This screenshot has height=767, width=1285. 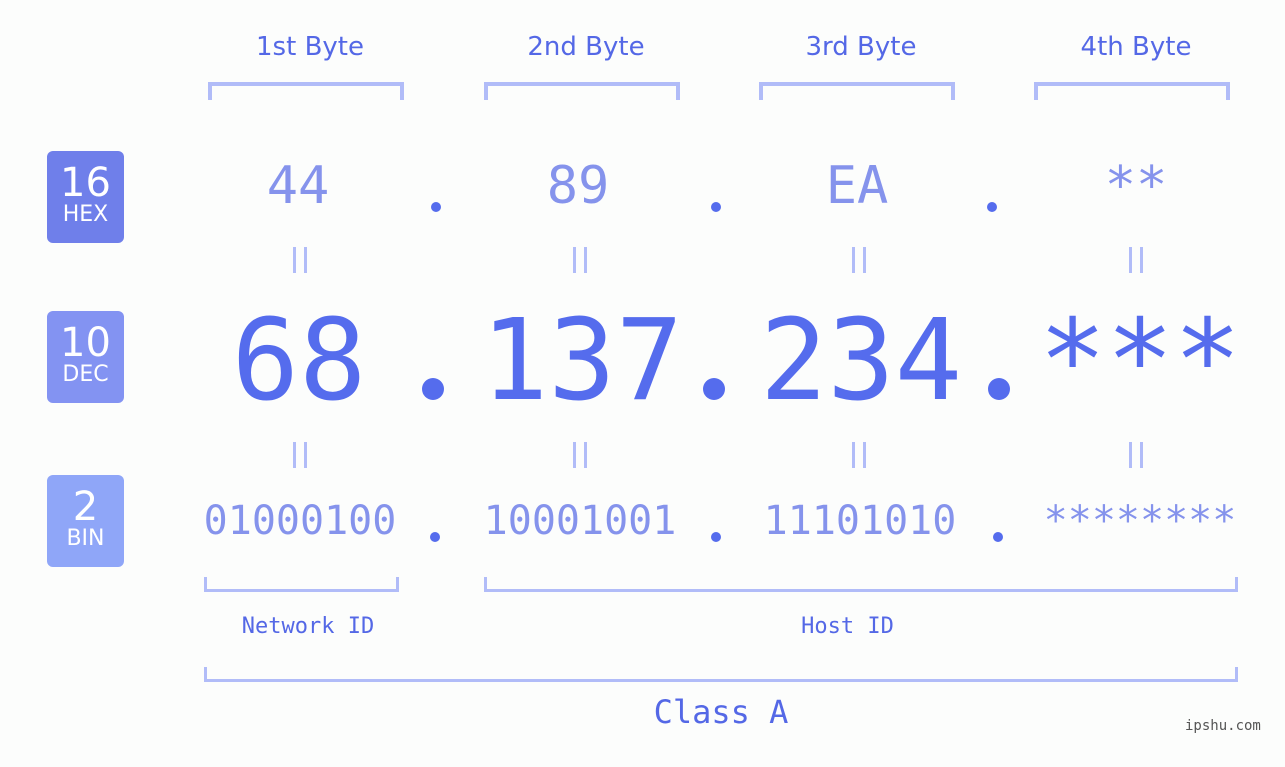 What do you see at coordinates (582, 361) in the screenshot?
I see `dec-byte-2: 137` at bounding box center [582, 361].